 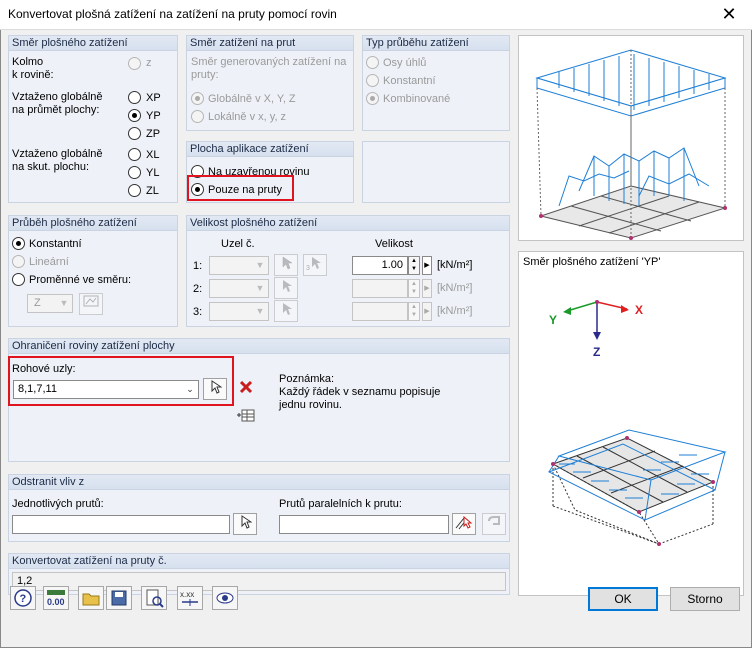 I want to click on radio-dist-constant, so click(x=18, y=243).